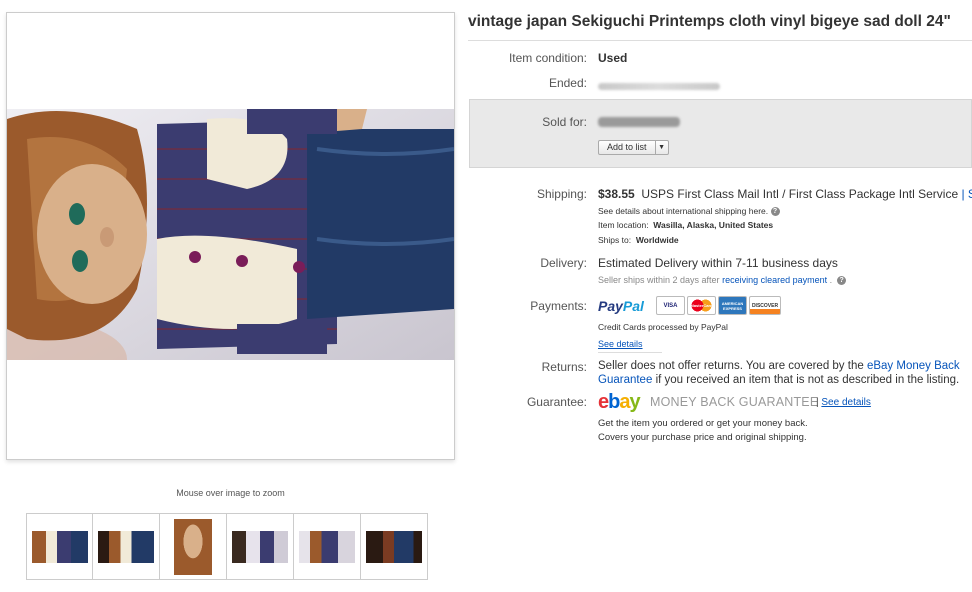 This screenshot has height=592, width=972. What do you see at coordinates (765, 305) in the screenshot?
I see `discover-card-icon: DISCOVER` at bounding box center [765, 305].